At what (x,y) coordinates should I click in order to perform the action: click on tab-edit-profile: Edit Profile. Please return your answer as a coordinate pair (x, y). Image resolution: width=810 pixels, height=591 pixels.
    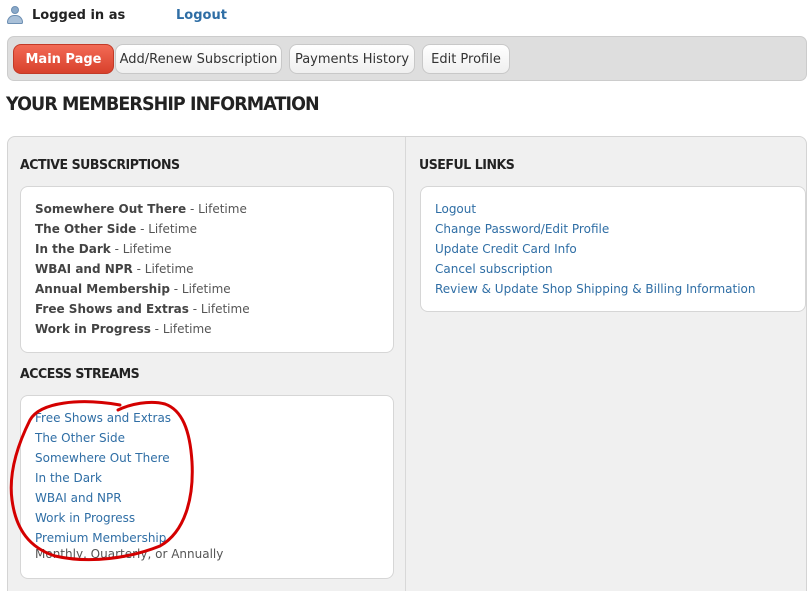
    Looking at the image, I should click on (466, 59).